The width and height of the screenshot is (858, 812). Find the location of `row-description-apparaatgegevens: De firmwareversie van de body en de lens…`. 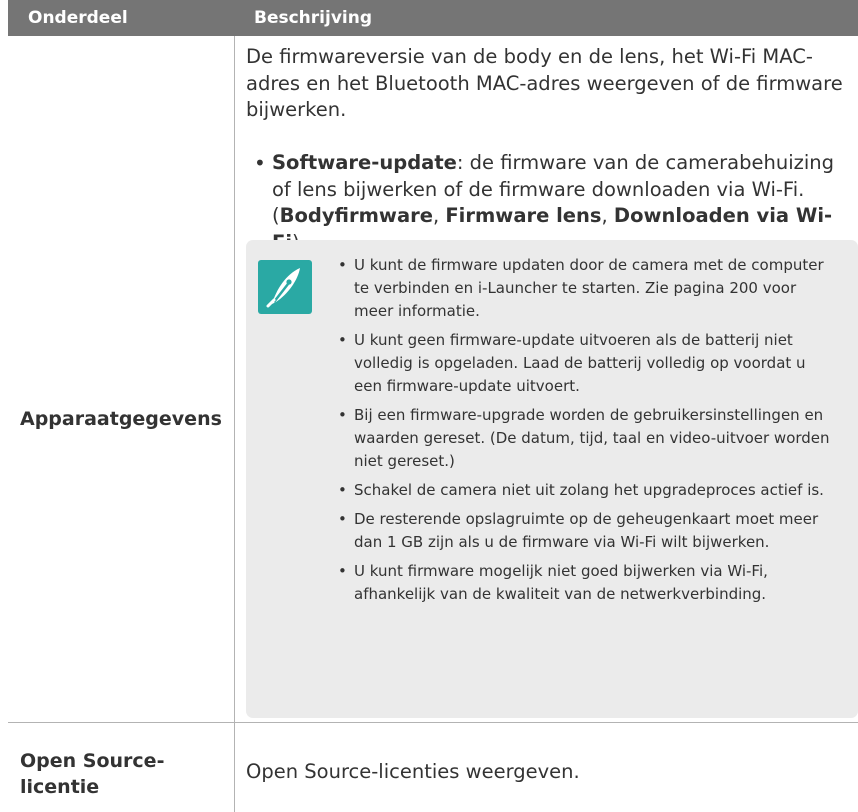

row-description-apparaatgegevens: De firmwareversie van de body en de lens… is located at coordinates (547, 84).